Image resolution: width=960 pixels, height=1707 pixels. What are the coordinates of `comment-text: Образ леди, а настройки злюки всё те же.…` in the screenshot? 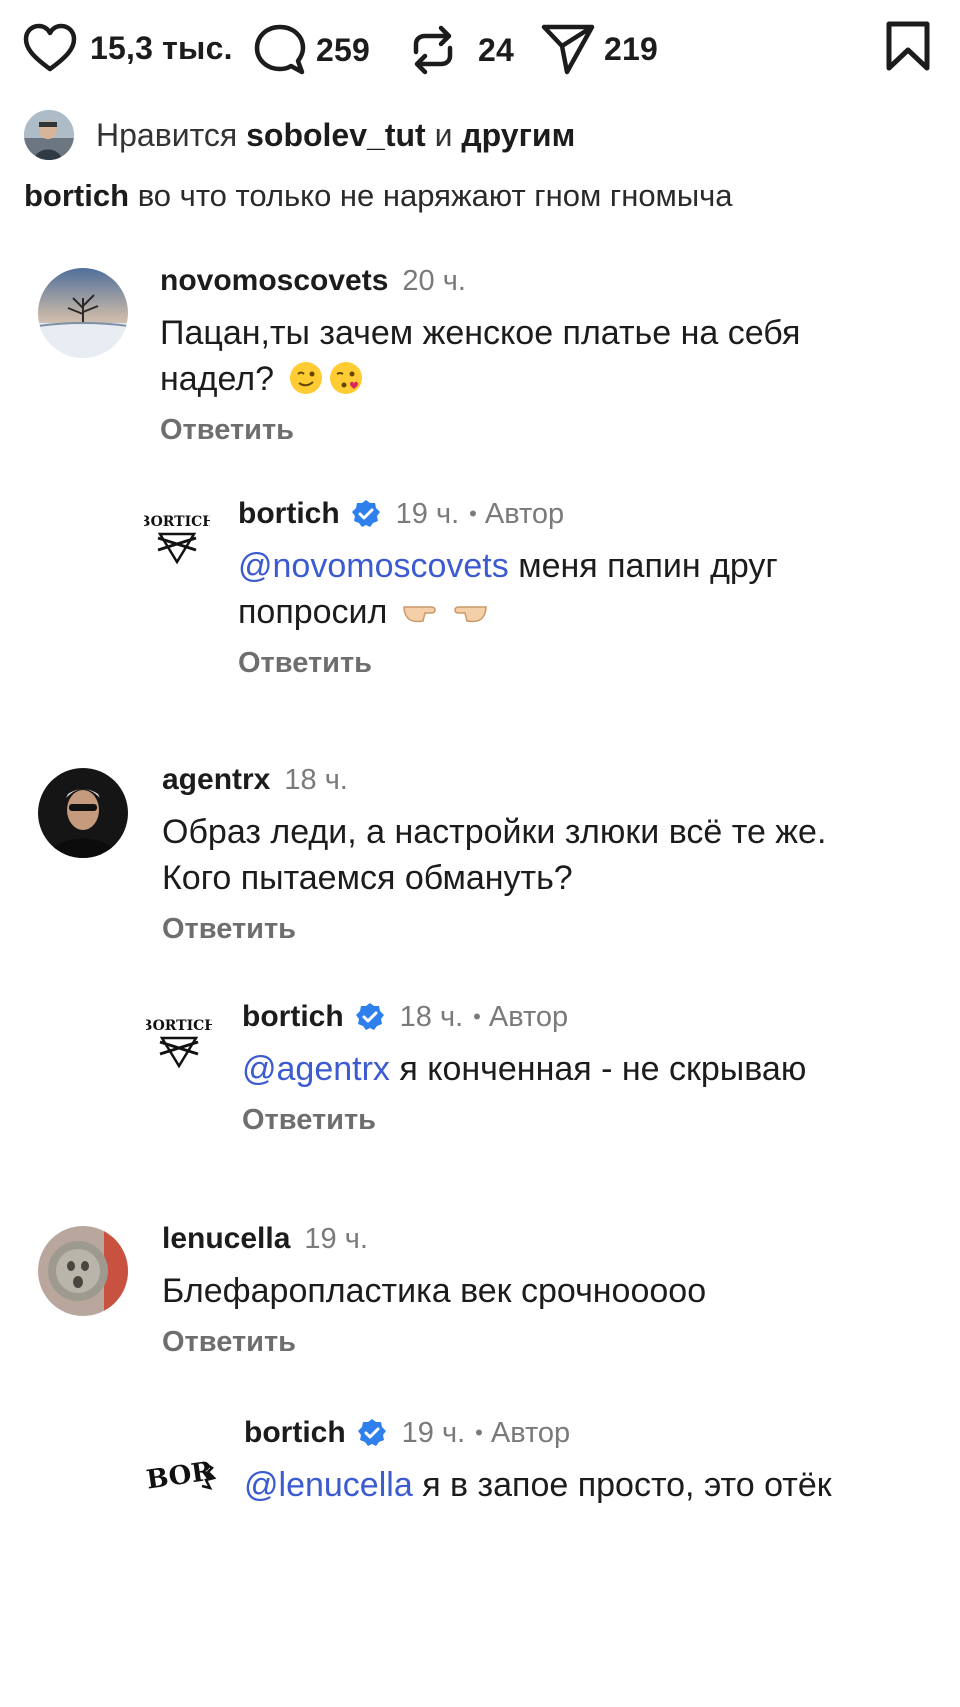 It's located at (494, 855).